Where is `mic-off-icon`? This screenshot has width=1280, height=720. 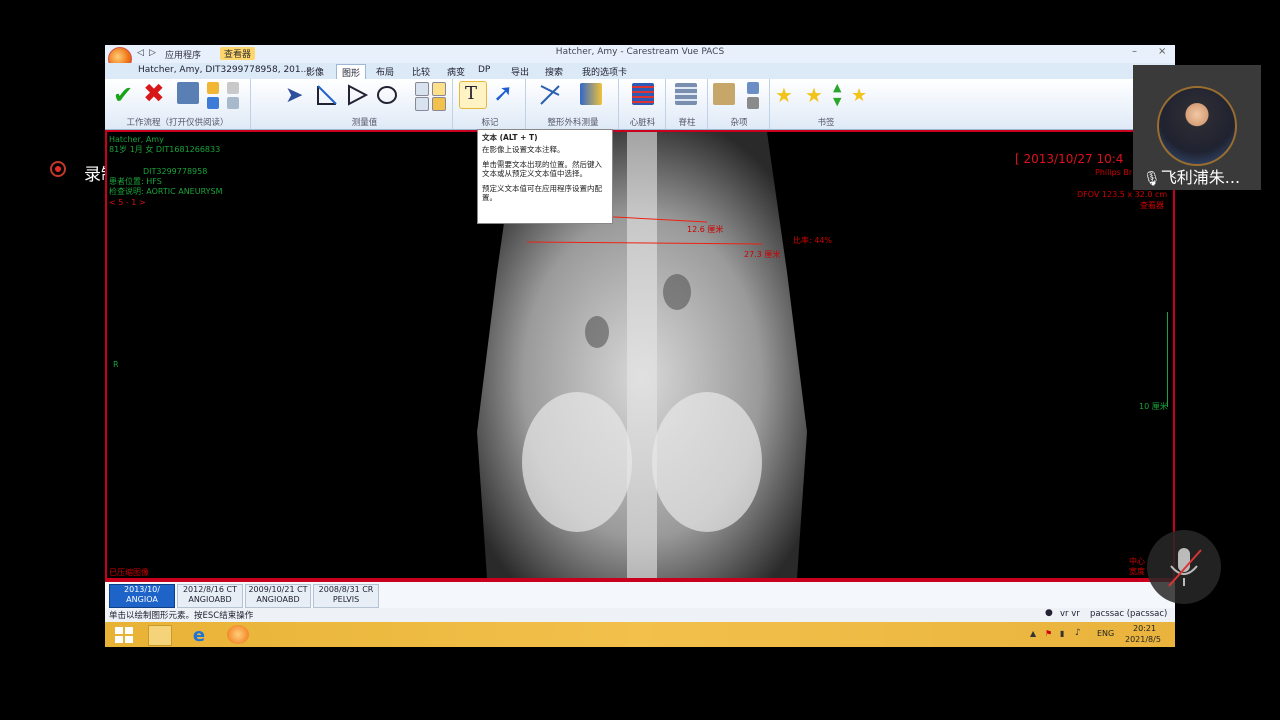
mic-off-icon is located at coordinates (1185, 567).